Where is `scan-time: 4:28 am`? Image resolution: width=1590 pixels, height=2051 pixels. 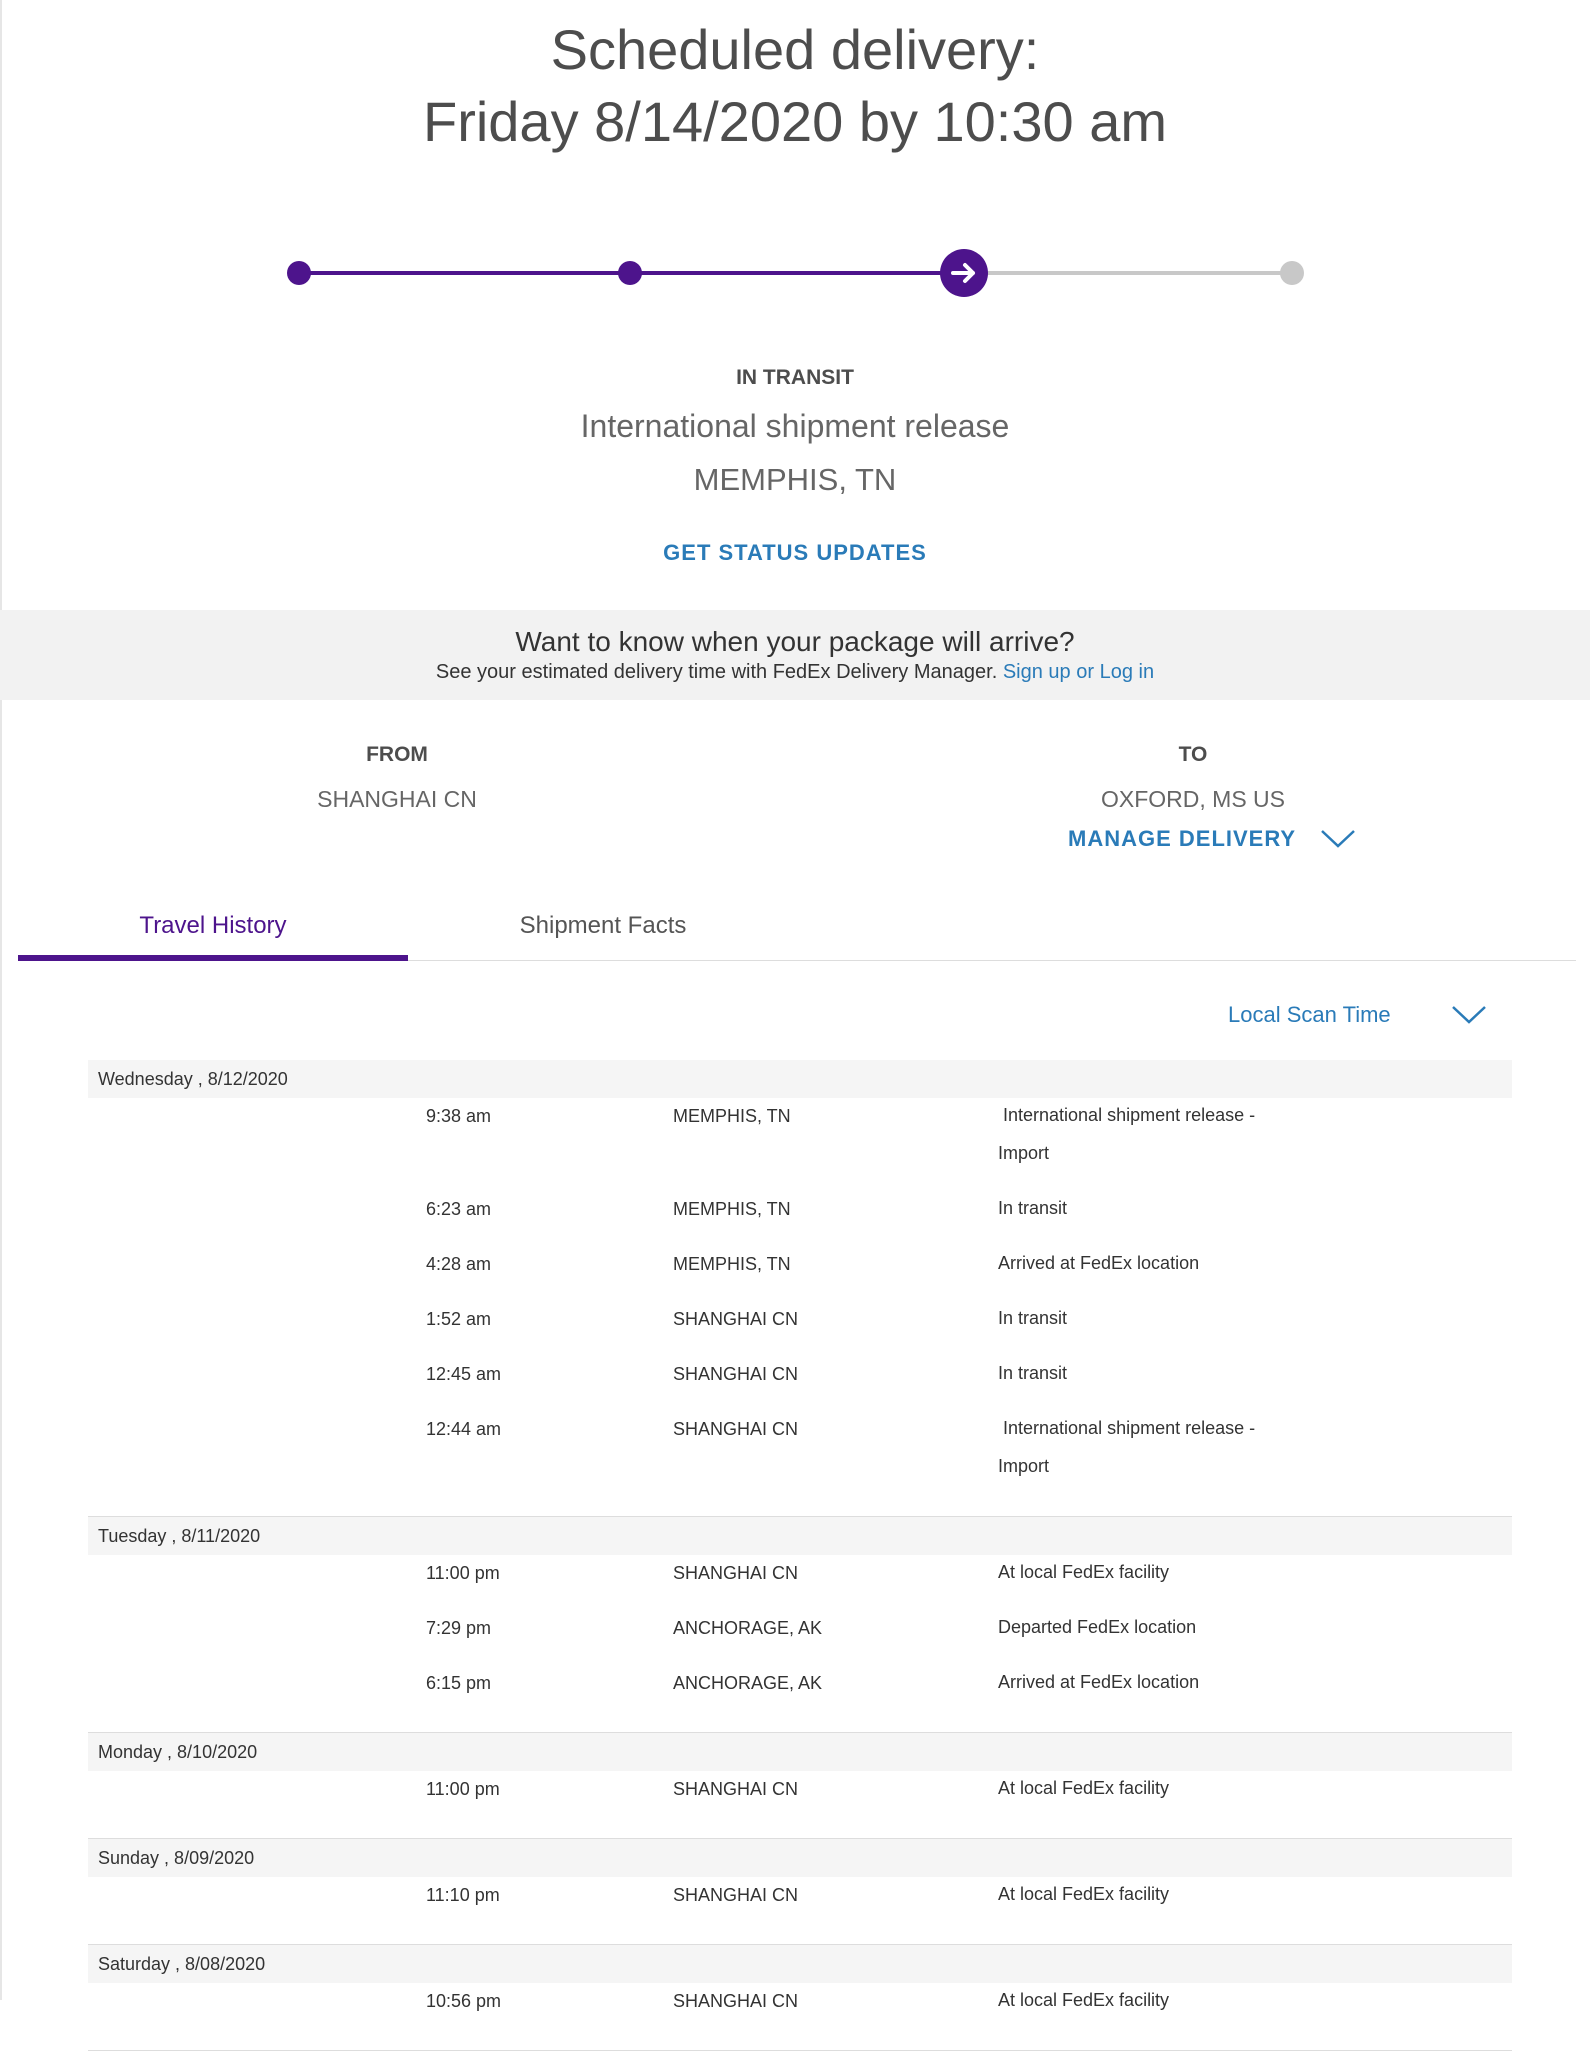
scan-time: 4:28 am is located at coordinates (459, 1264).